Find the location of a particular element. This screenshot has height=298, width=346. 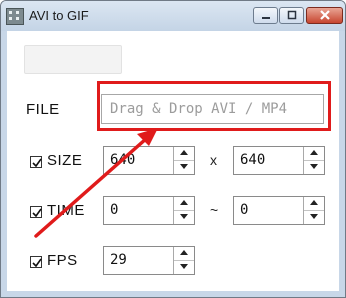

time-end-down-button is located at coordinates (314, 217).